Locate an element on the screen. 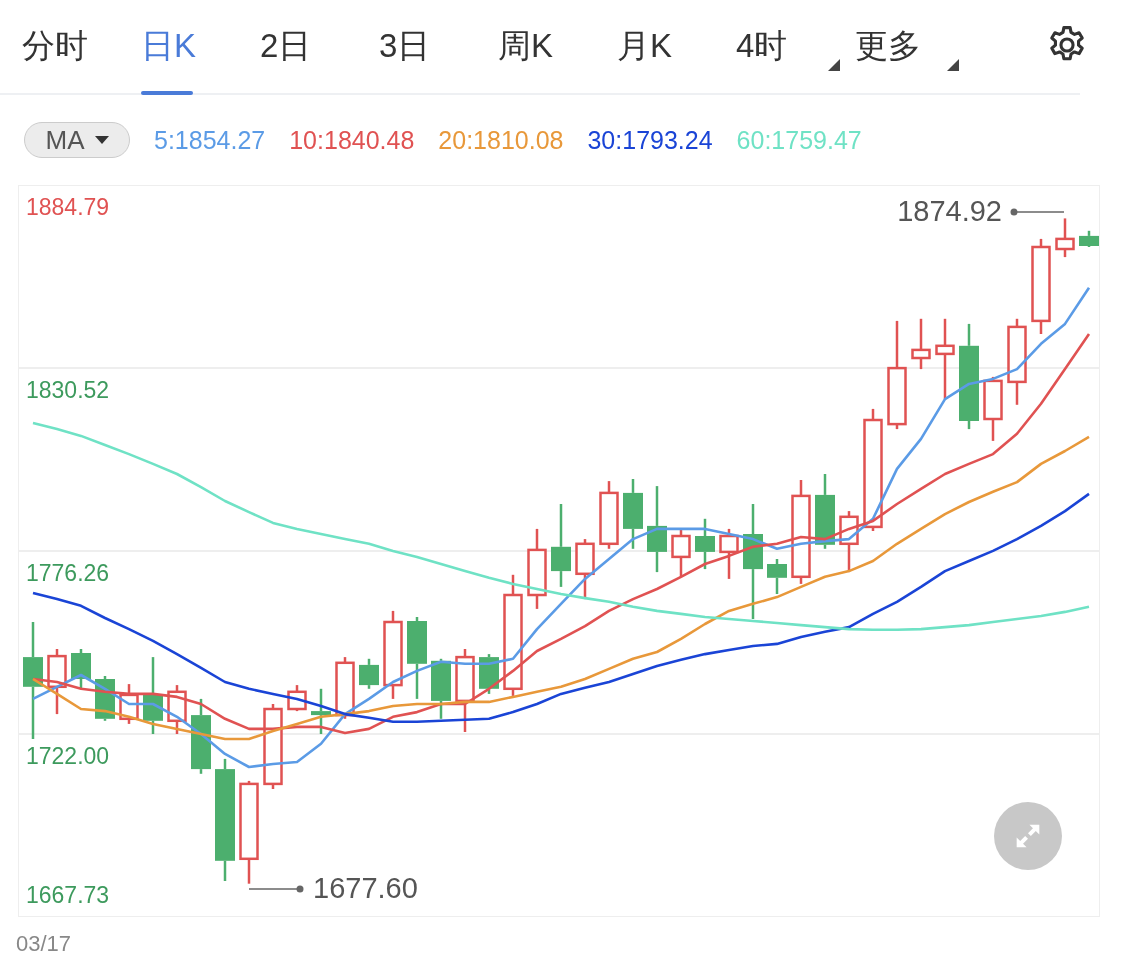  caret-icon is located at coordinates (101, 140).